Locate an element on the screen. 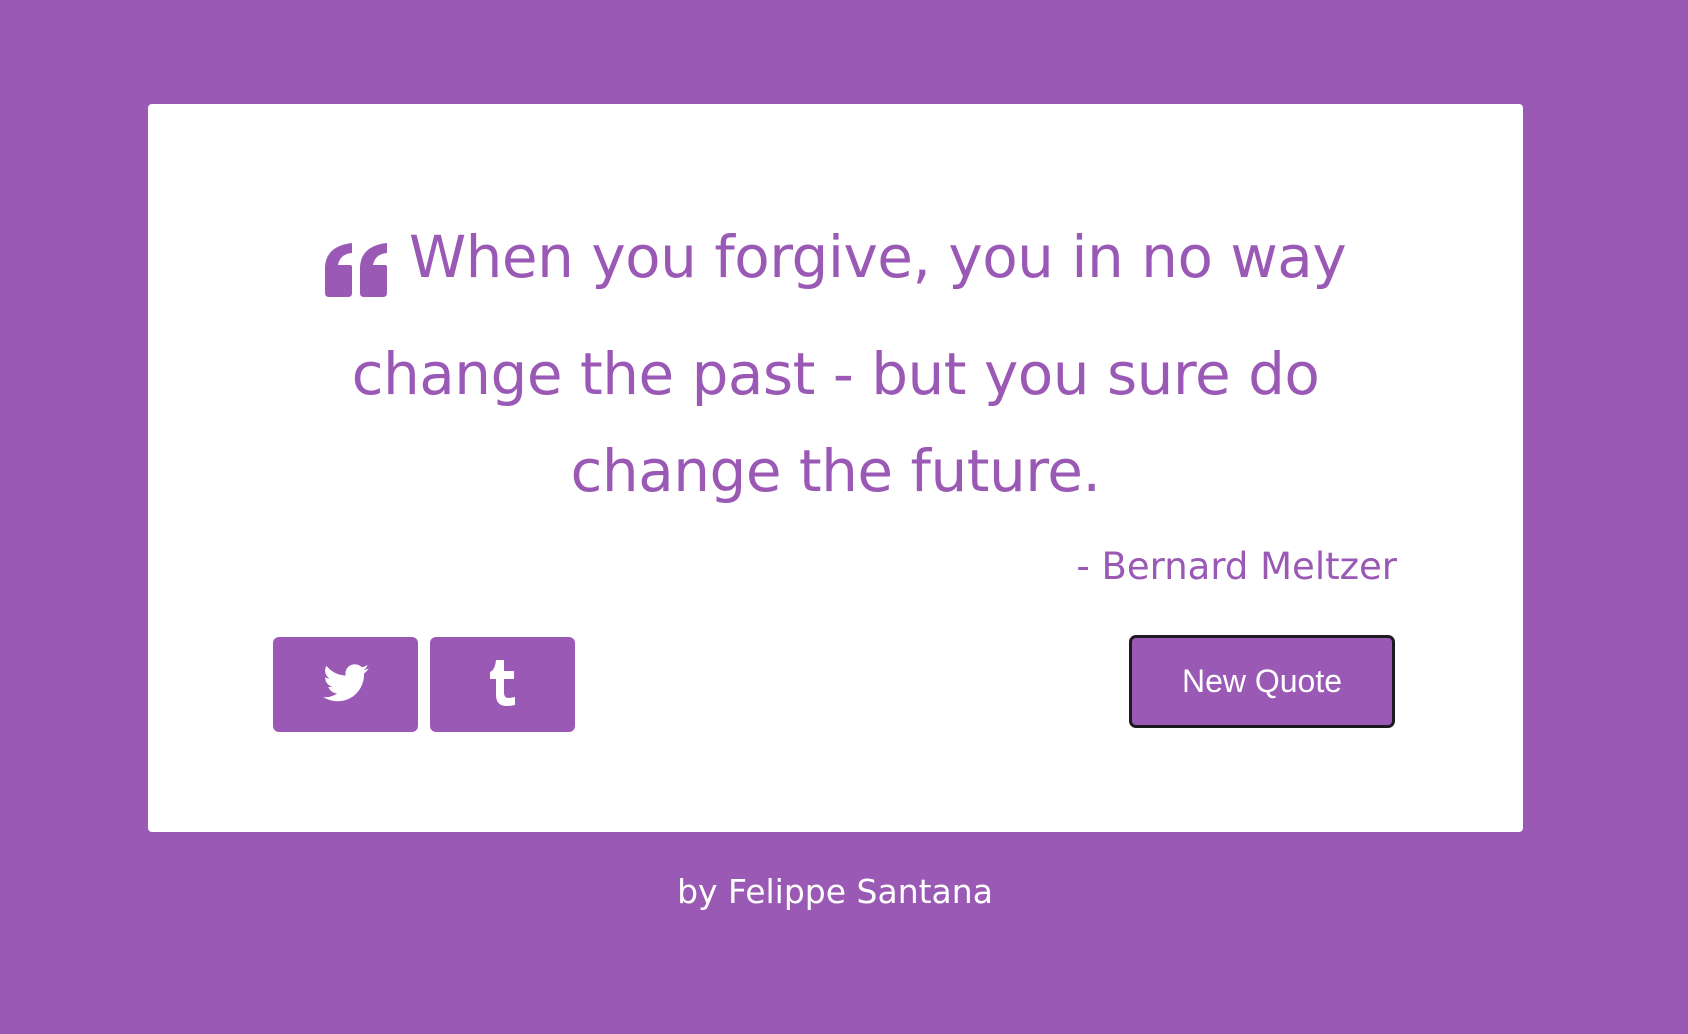 The image size is (1688, 1034). author-credit: by Felippe Santana is located at coordinates (835, 891).